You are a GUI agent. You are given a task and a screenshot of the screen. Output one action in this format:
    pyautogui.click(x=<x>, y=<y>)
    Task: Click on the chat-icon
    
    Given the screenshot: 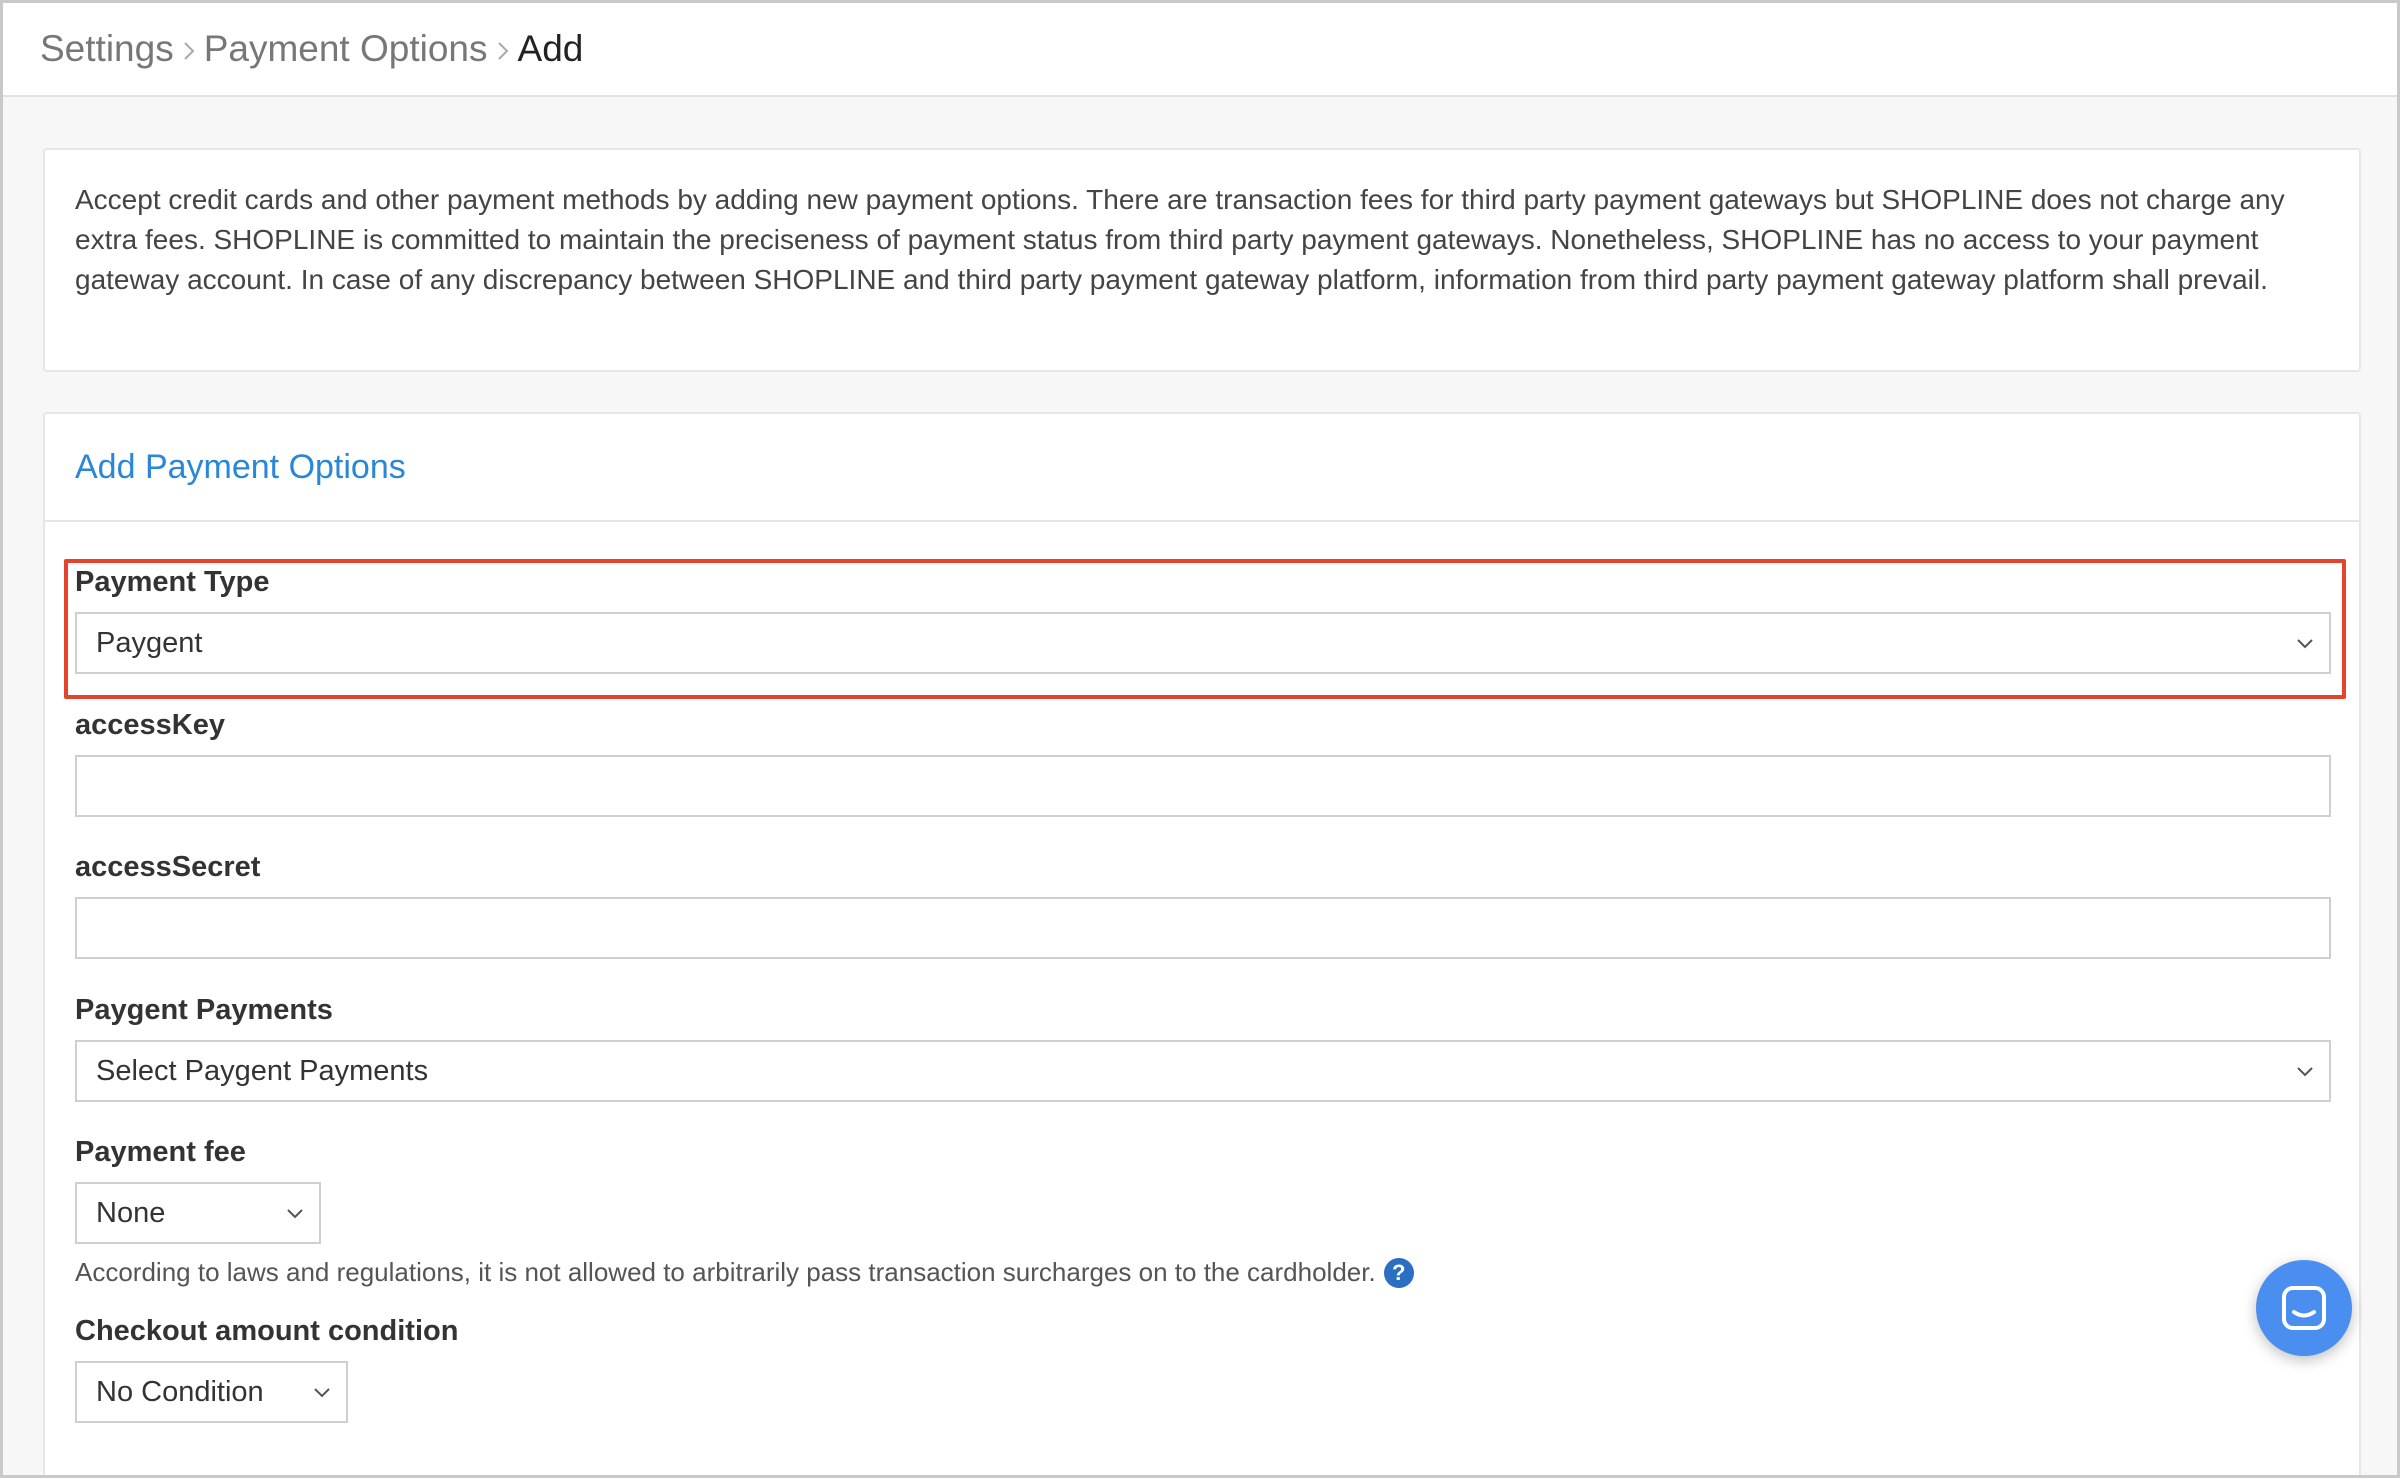 What is the action you would take?
    pyautogui.click(x=2304, y=1308)
    